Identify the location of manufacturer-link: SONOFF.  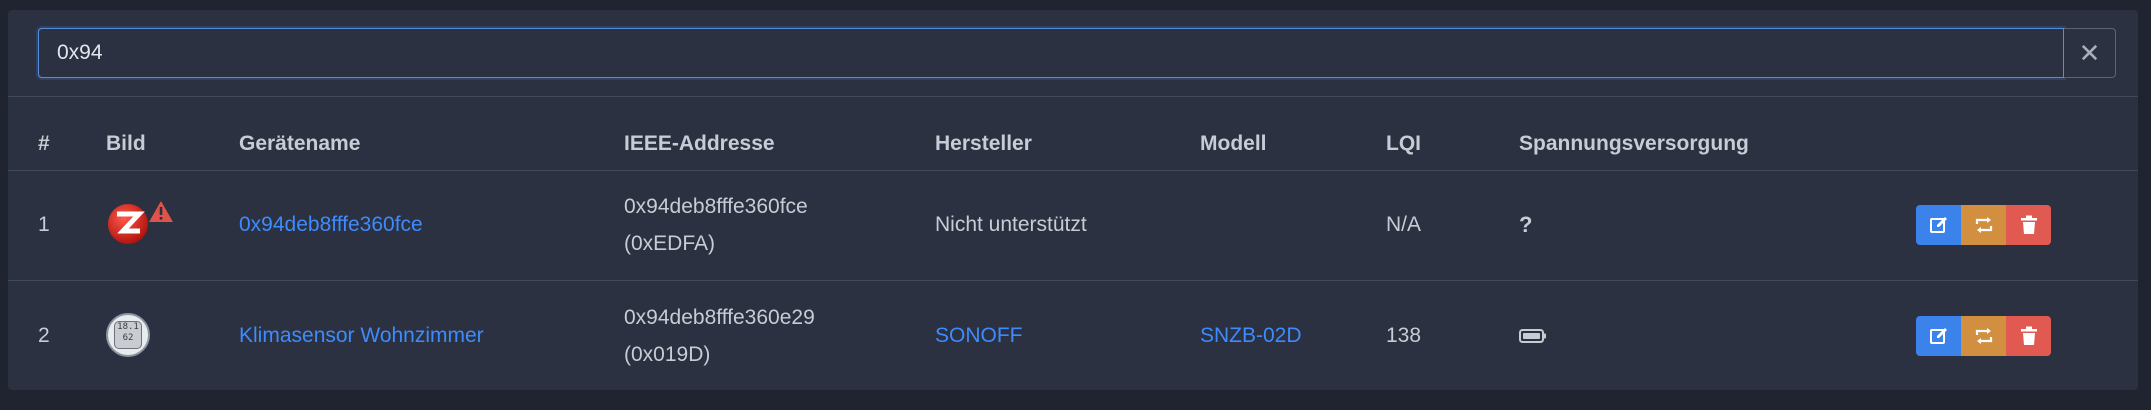
(979, 336).